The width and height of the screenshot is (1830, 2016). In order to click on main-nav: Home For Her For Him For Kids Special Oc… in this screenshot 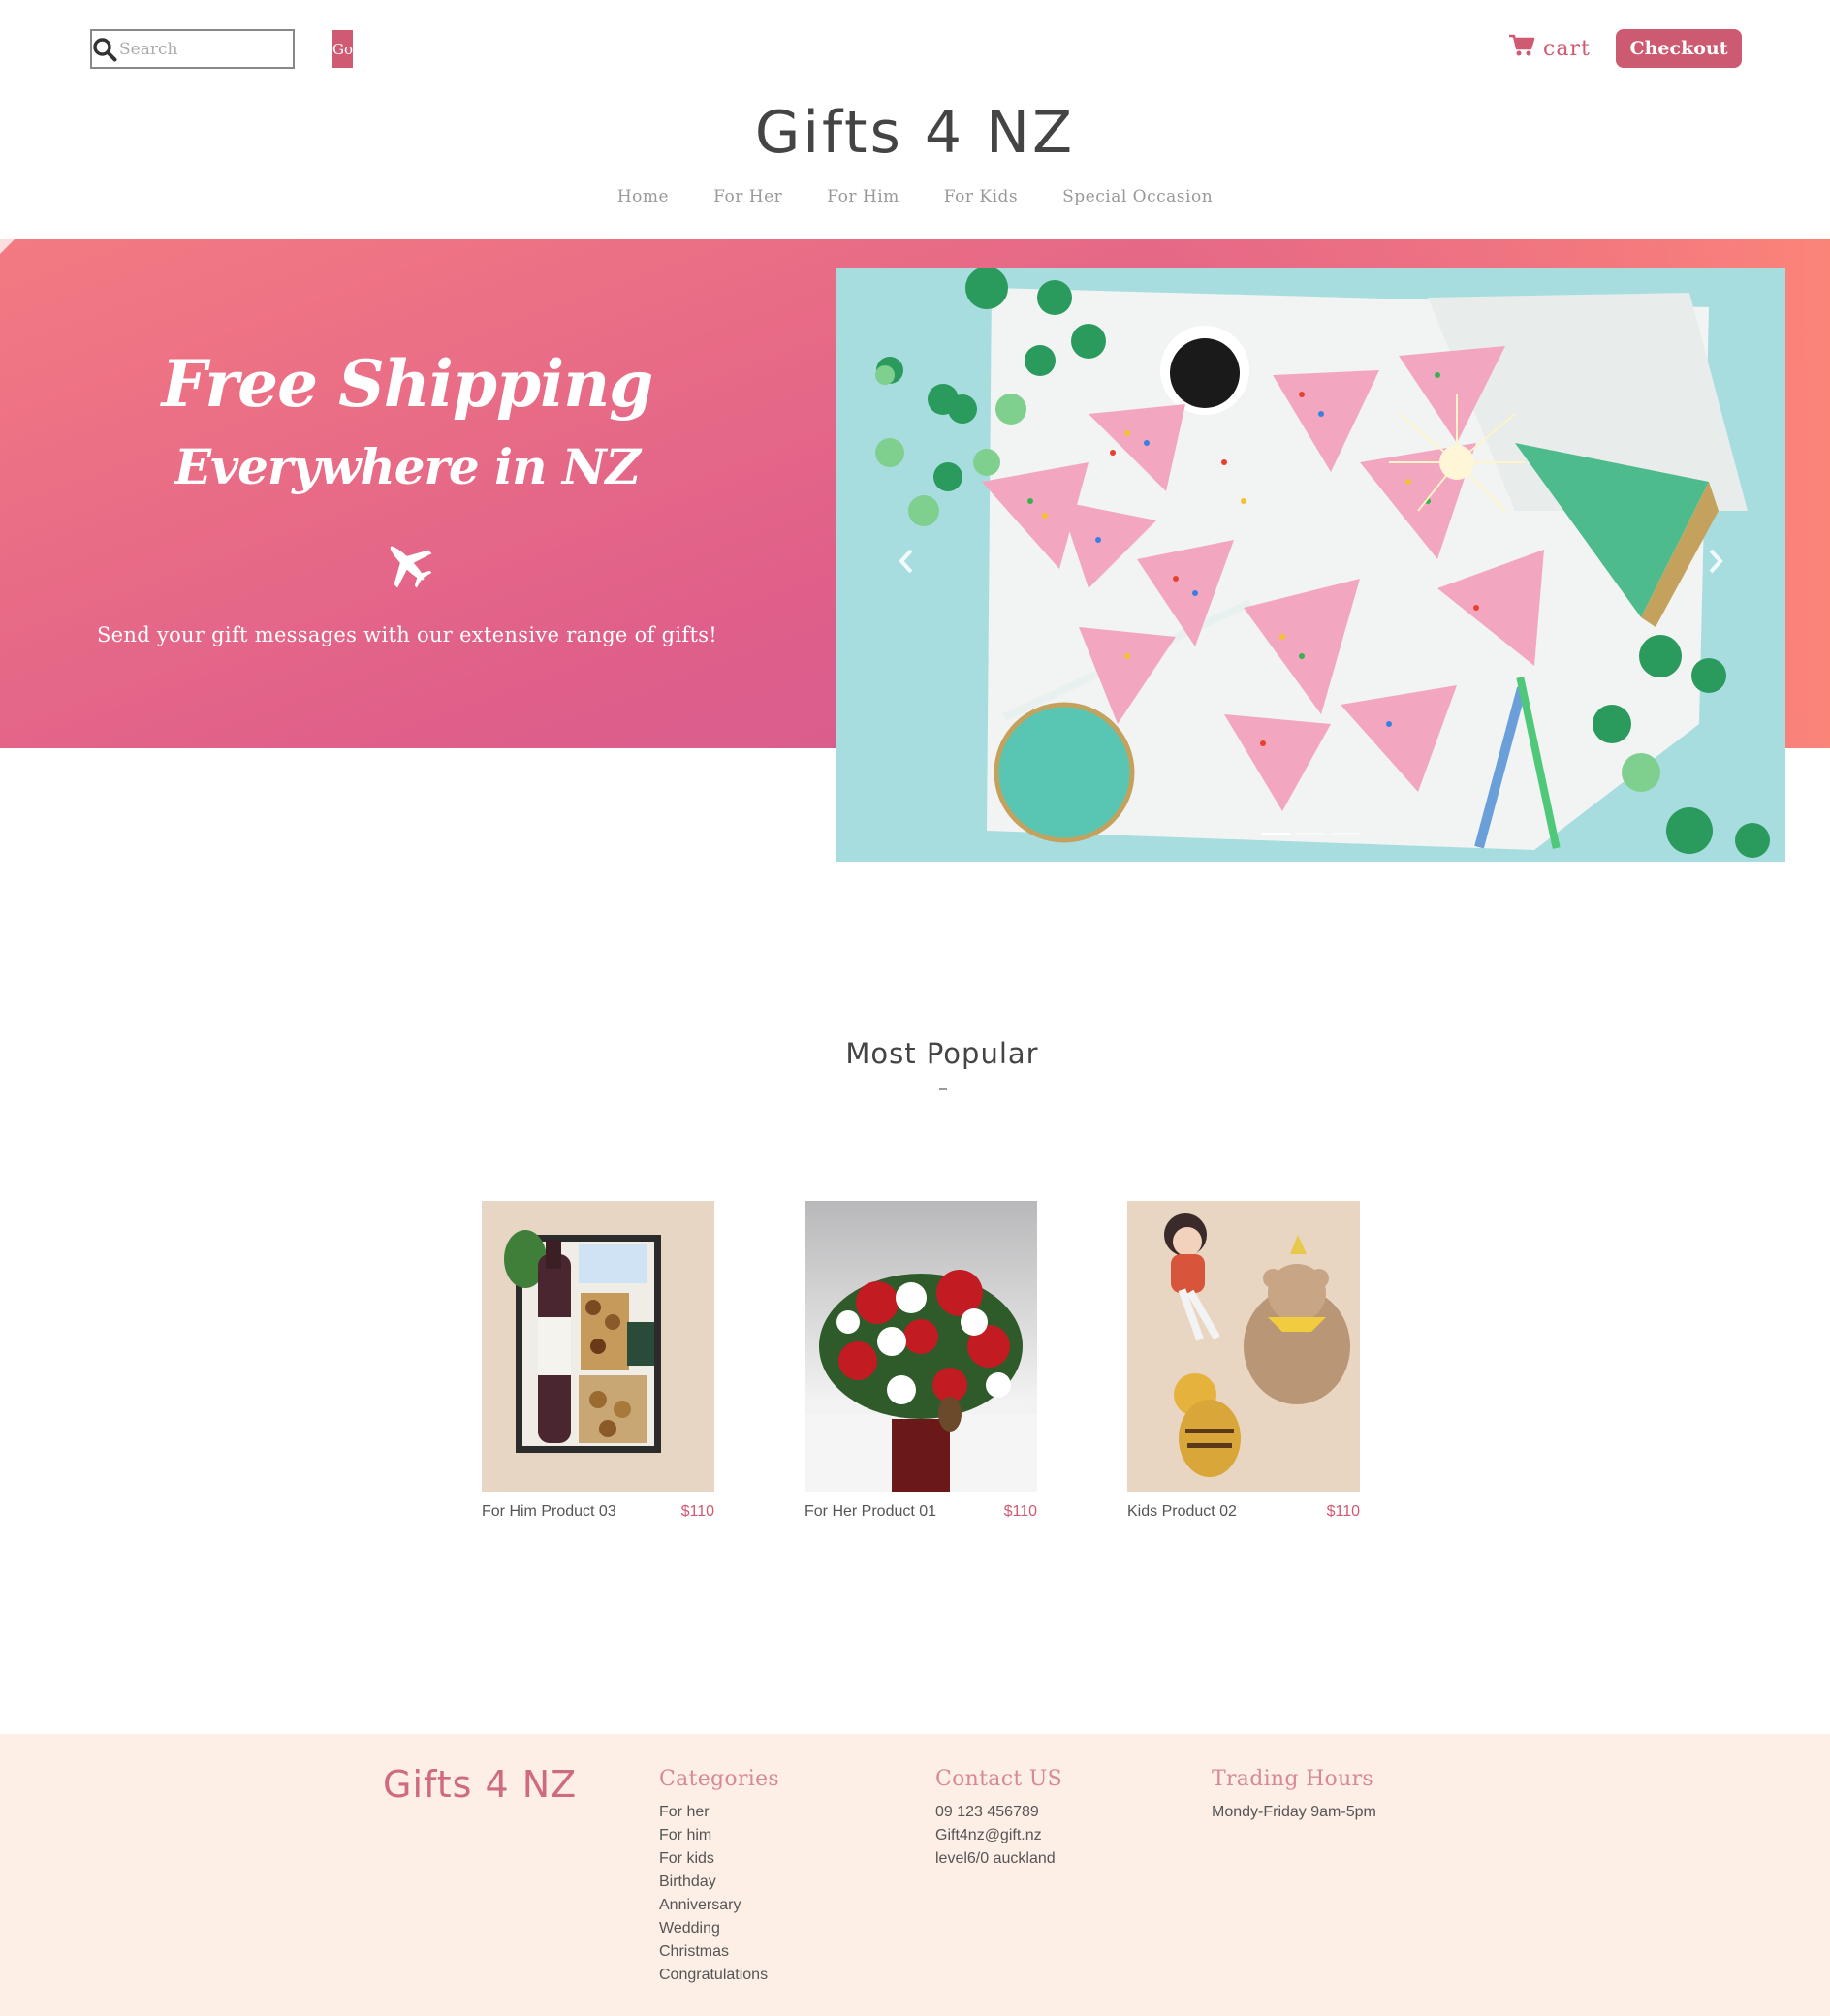, I will do `click(915, 197)`.